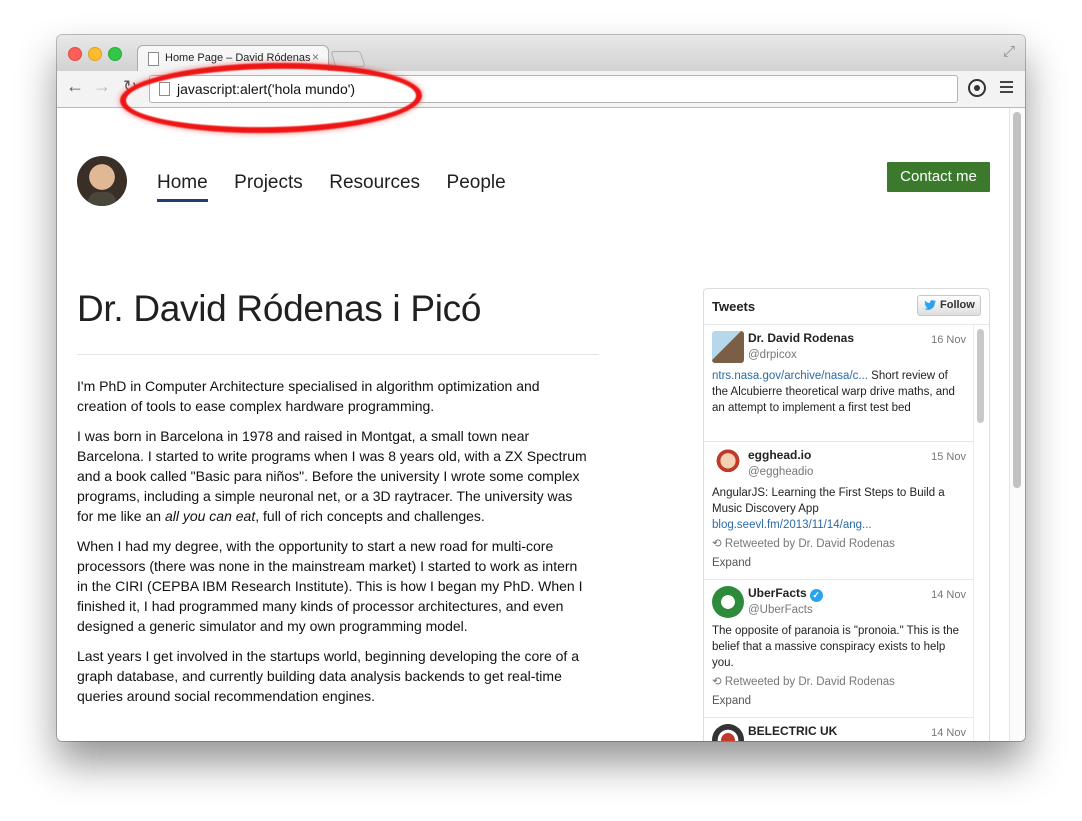 This screenshot has width=1082, height=821. I want to click on page-scroll-thumb, so click(1017, 300).